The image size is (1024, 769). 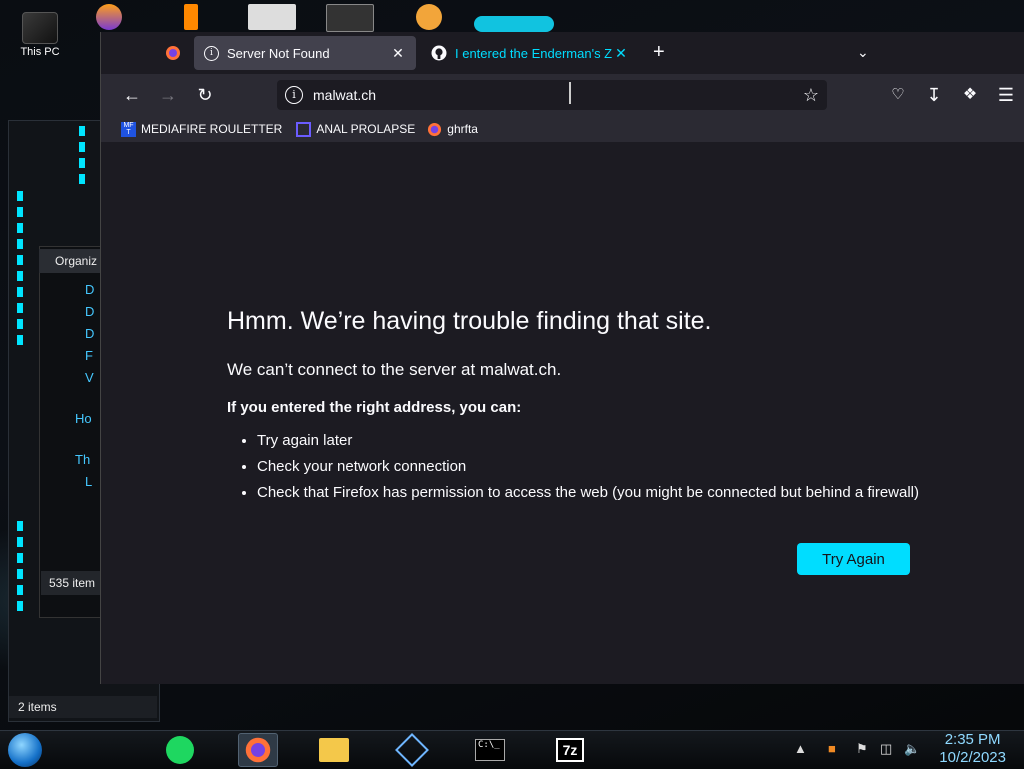 I want to click on list-all-tabs-chevron-icon: ⌄, so click(x=863, y=52).